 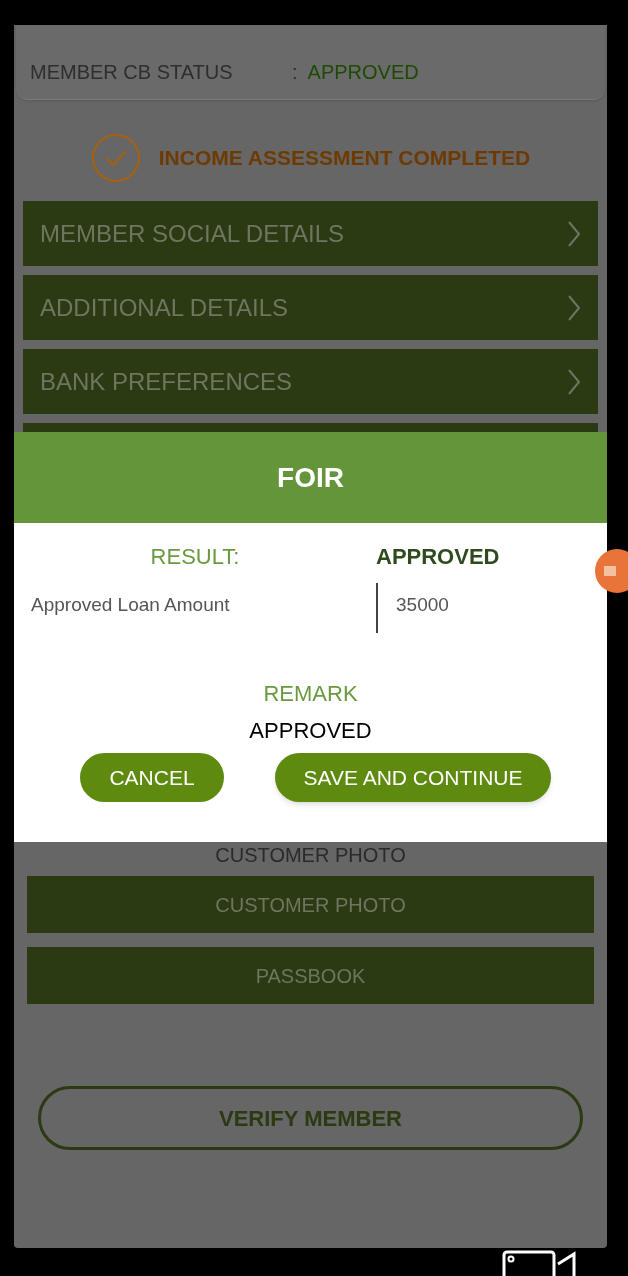 I want to click on verify-member-button: VERIFY MEMBER, so click(x=310, y=1118).